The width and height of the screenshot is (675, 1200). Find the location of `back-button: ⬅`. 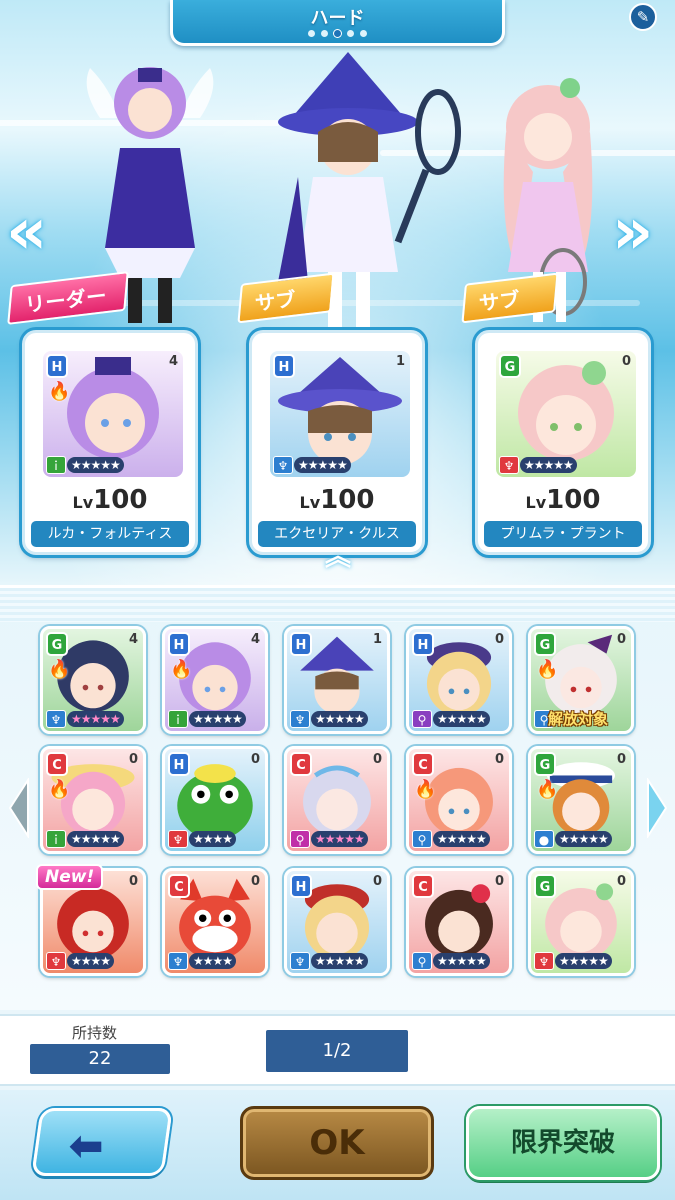

back-button: ⬅ is located at coordinates (102, 1142).